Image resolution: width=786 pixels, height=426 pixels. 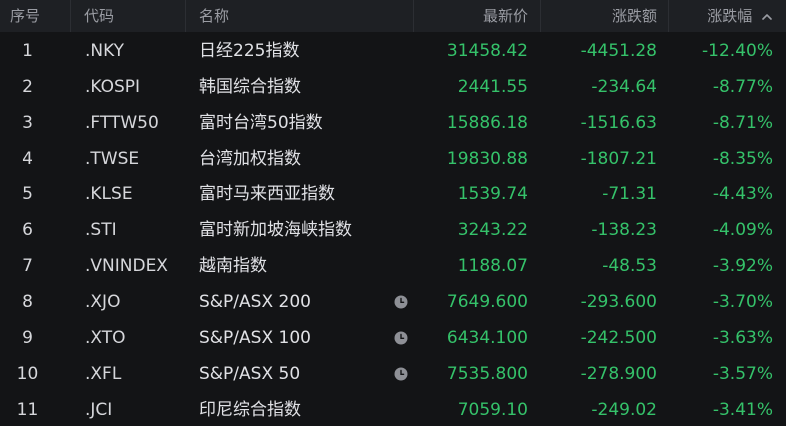 What do you see at coordinates (742, 230) in the screenshot?
I see `row-pct: -4.09%` at bounding box center [742, 230].